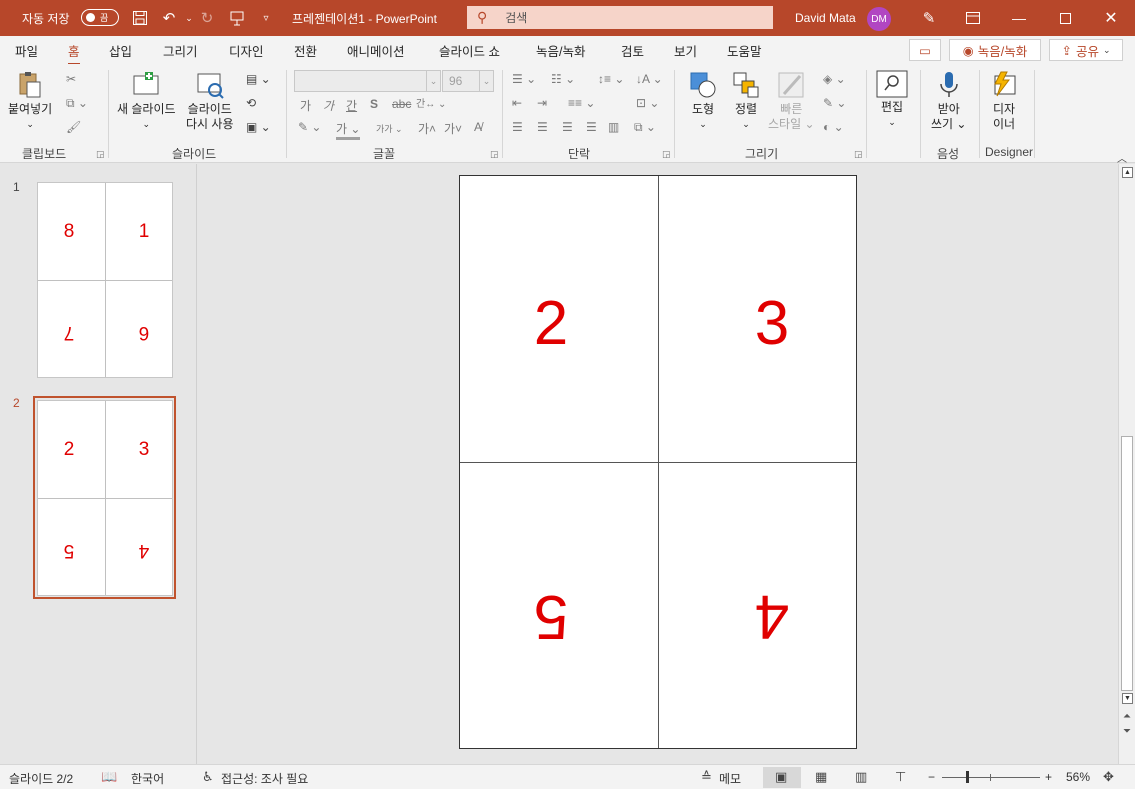 Image resolution: width=1135 pixels, height=789 pixels. What do you see at coordinates (563, 79) in the screenshot?
I see `numbering-icon: ☷ ⌄` at bounding box center [563, 79].